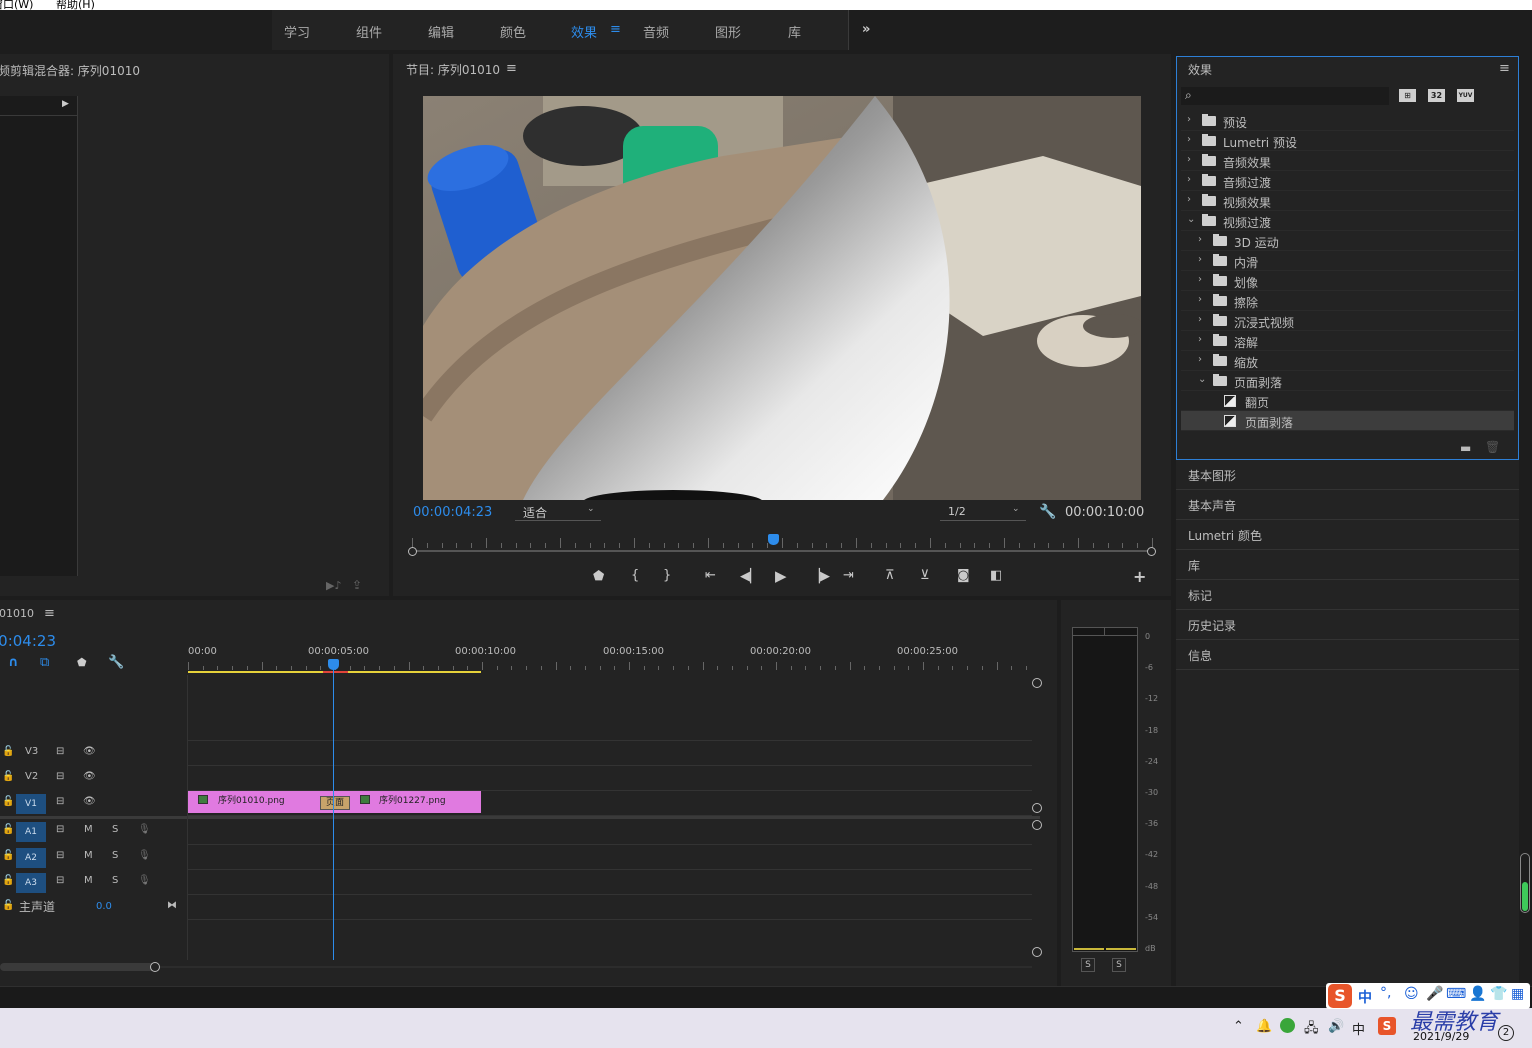 This screenshot has width=1532, height=1048. What do you see at coordinates (31, 751) in the screenshot?
I see `track-label: V3` at bounding box center [31, 751].